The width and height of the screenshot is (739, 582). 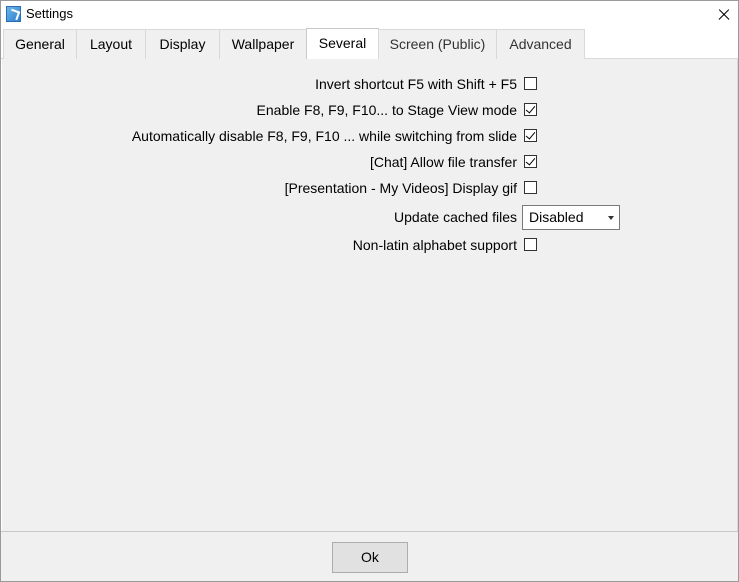 I want to click on tab-wallpaper: Wallpaper, so click(x=263, y=44).